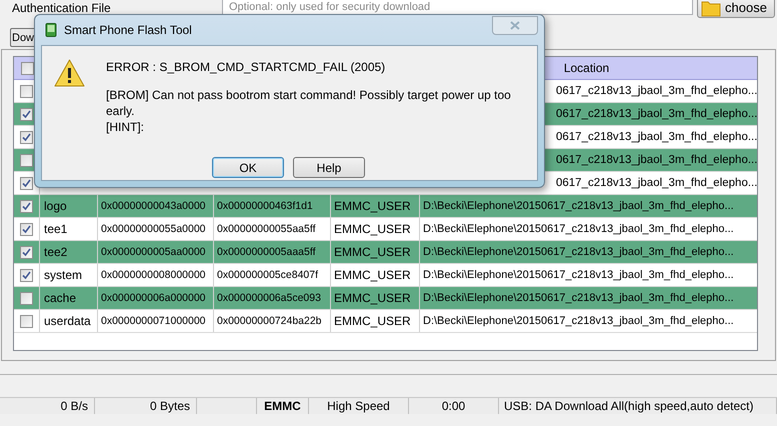 This screenshot has height=426, width=777. What do you see at coordinates (156, 252) in the screenshot?
I see `table-cell: 0x0000000005aa0000` at bounding box center [156, 252].